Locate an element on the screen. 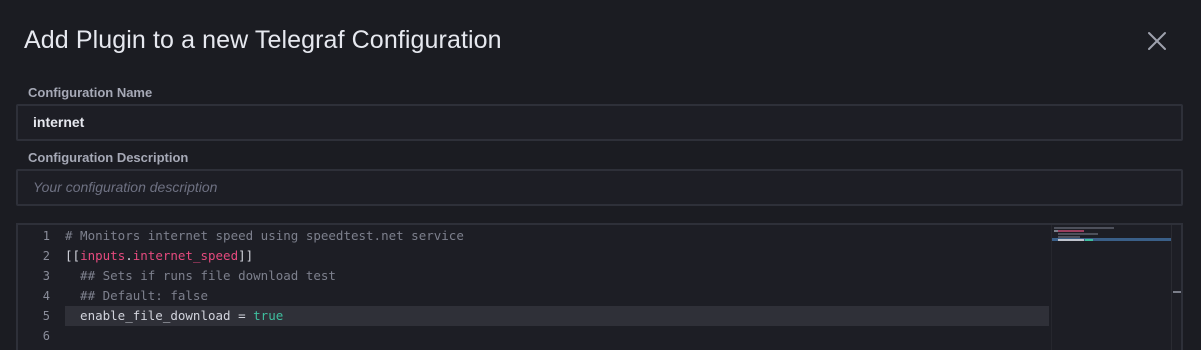  scrollbar-cursor-marker is located at coordinates (1177, 292).